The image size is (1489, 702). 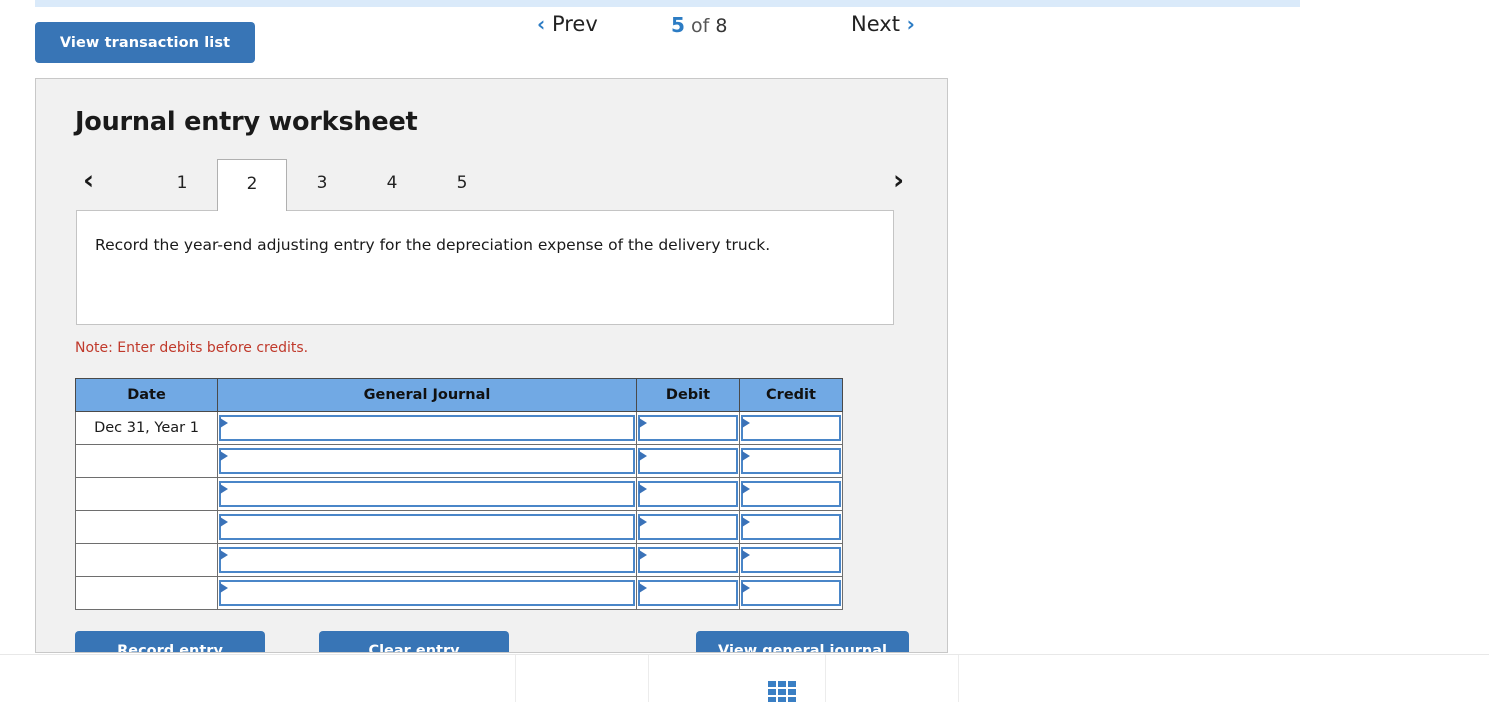 I want to click on chevron-left-icon: ‹, so click(x=541, y=24).